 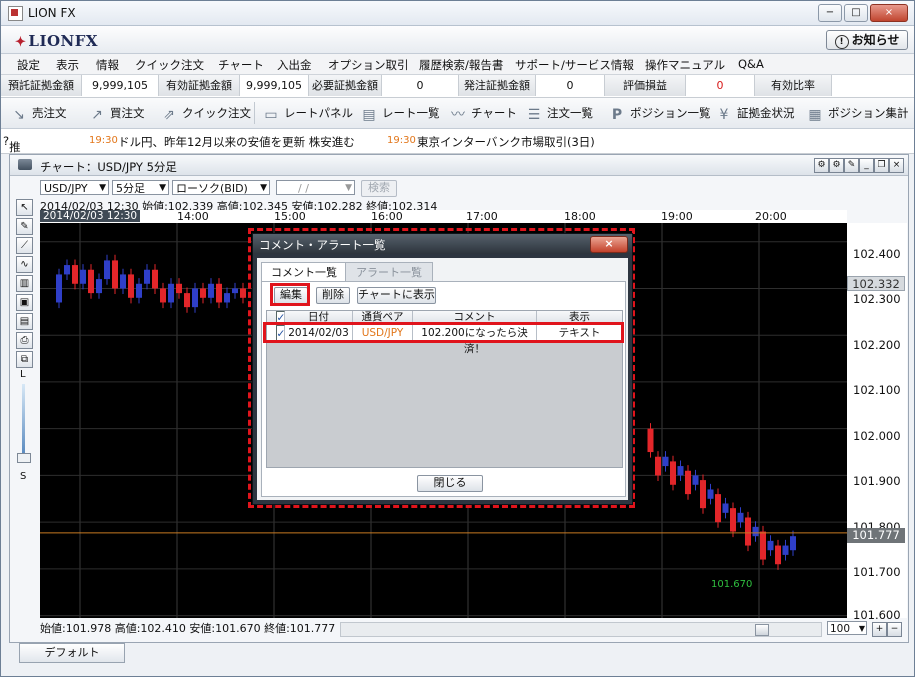 I want to click on chart-button: 〰チャート, so click(x=483, y=113).